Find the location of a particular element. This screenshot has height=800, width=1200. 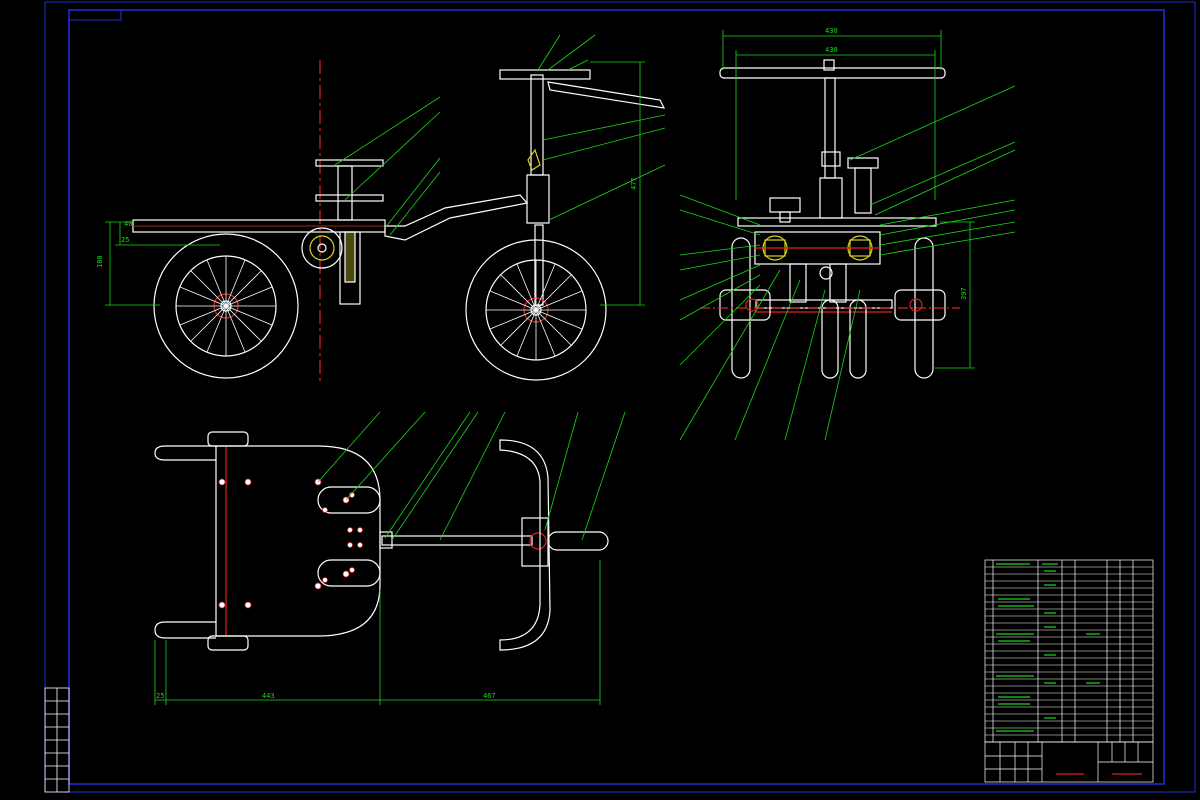

dim-front-width: 430 is located at coordinates (831, 31).